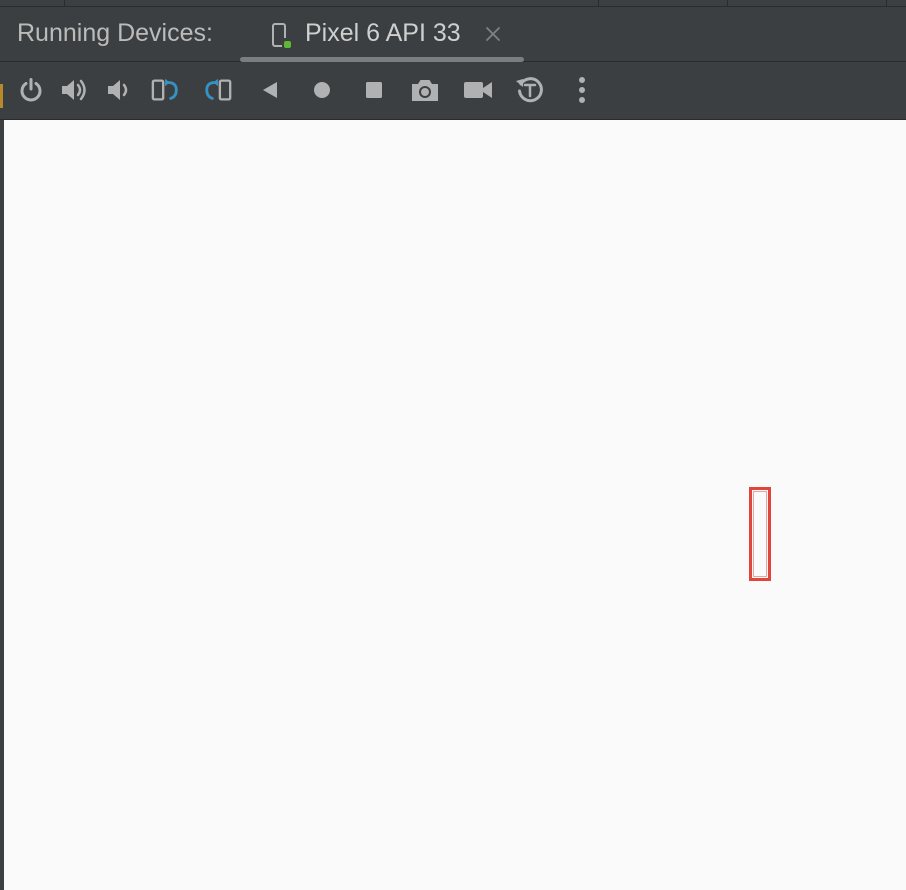 The width and height of the screenshot is (906, 890). I want to click on home-button, so click(322, 90).